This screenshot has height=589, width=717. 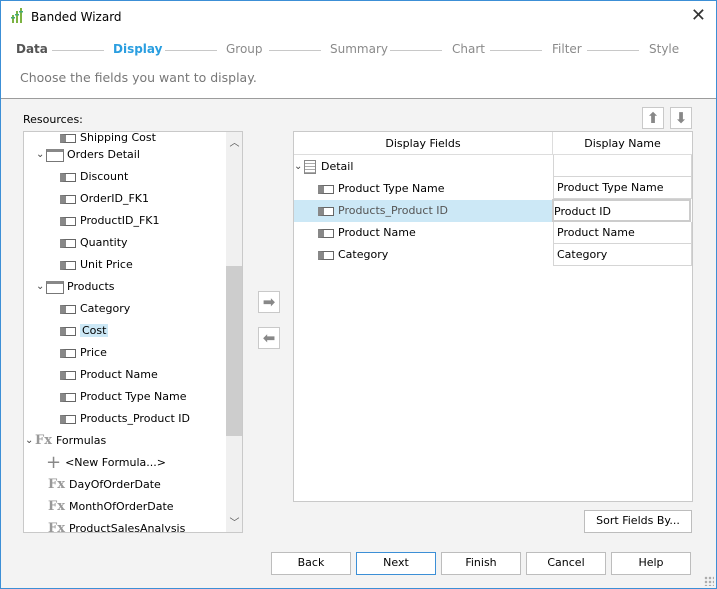 I want to click on tree-item-label: Shipping Cost, so click(x=118, y=137).